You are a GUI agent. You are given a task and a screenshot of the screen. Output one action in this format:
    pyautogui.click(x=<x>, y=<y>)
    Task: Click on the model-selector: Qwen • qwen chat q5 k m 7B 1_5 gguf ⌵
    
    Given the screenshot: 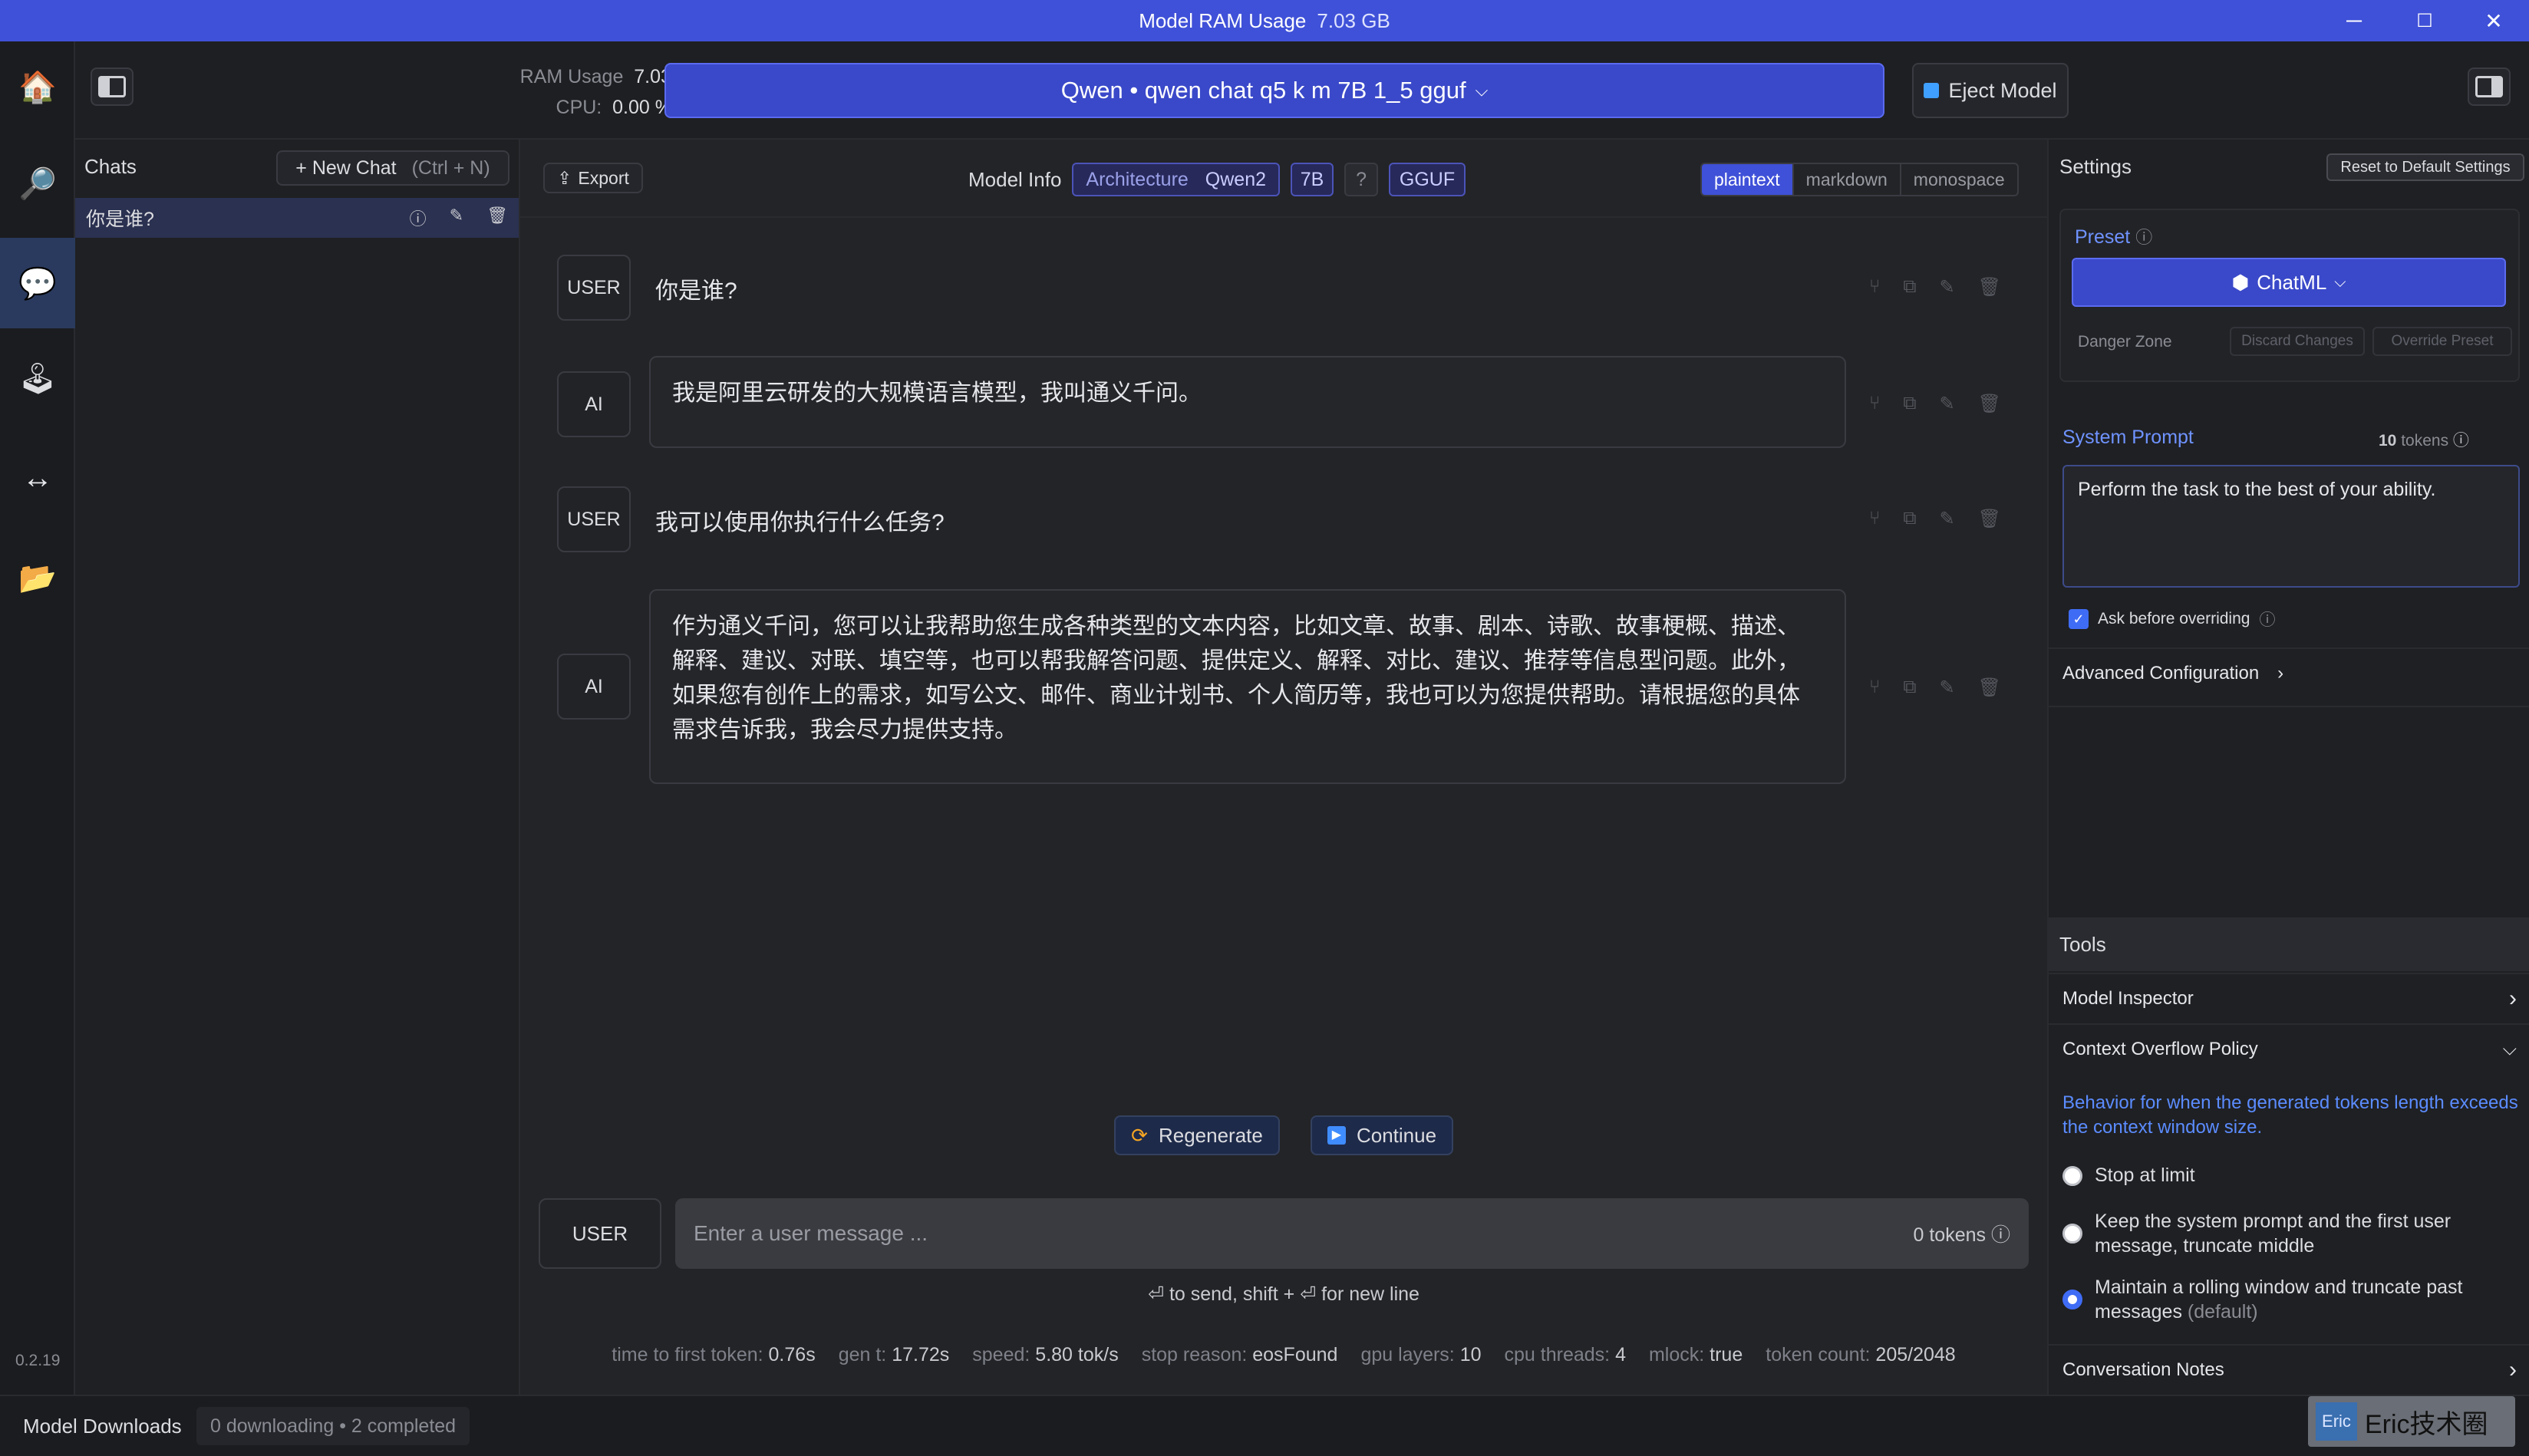 What is the action you would take?
    pyautogui.click(x=1274, y=90)
    